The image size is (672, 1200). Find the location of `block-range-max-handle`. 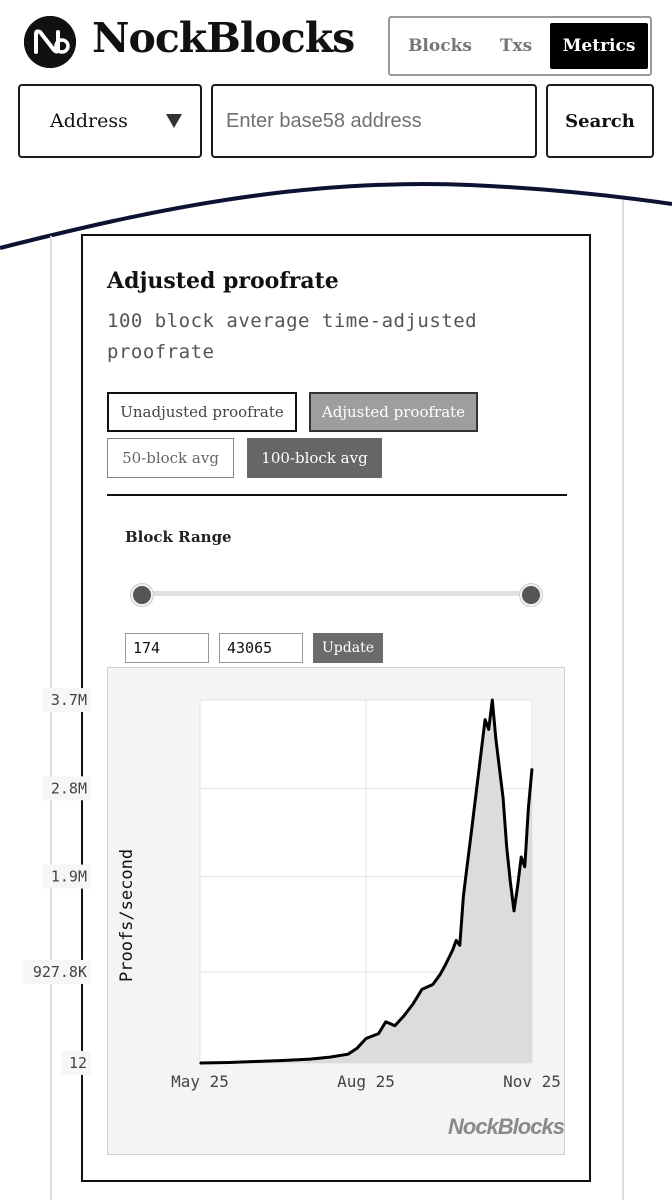

block-range-max-handle is located at coordinates (531, 595).